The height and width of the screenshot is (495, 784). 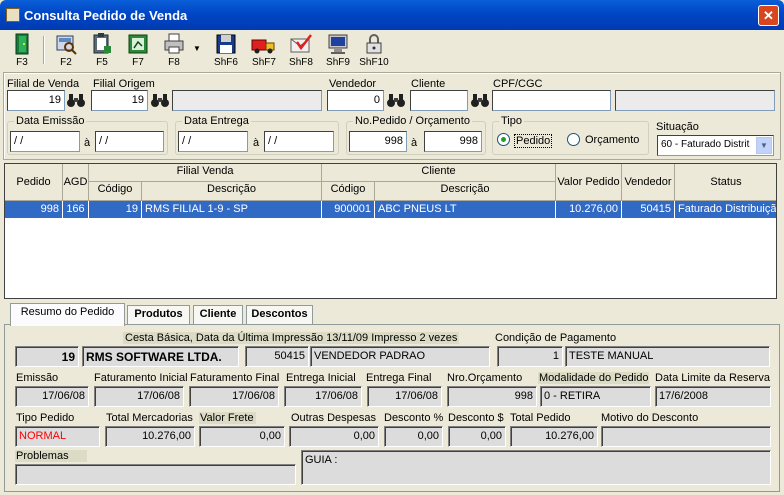 I want to click on filial-origem-input: 19, so click(x=119, y=100).